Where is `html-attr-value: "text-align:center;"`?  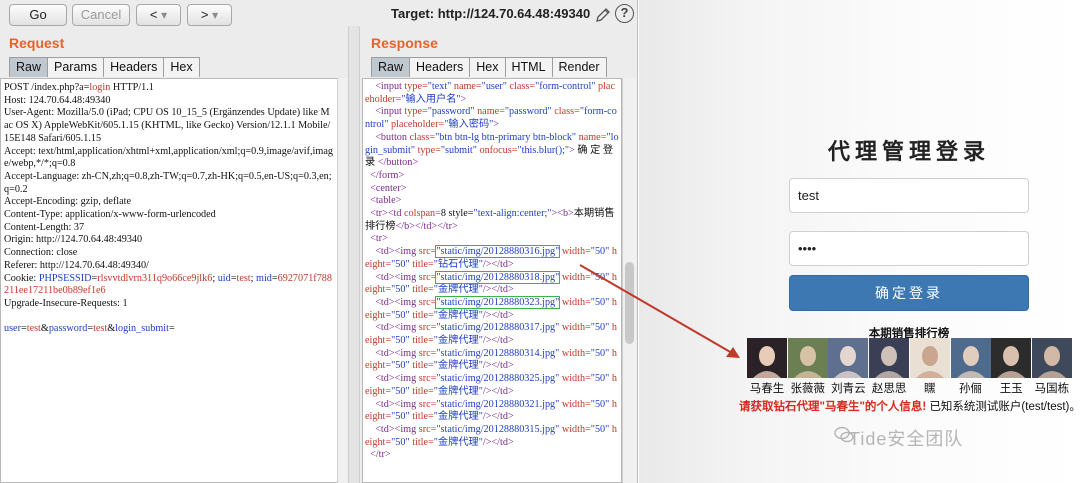
html-attr-value: "text-align:center;" is located at coordinates (512, 214).